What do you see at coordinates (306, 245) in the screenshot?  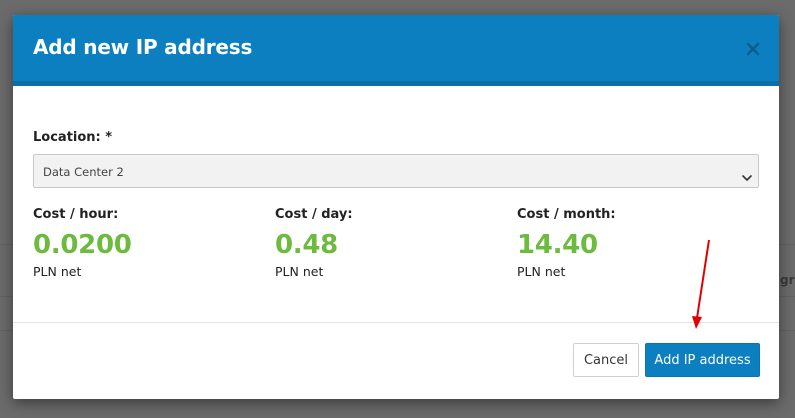 I see `cost-day-value: 0.48` at bounding box center [306, 245].